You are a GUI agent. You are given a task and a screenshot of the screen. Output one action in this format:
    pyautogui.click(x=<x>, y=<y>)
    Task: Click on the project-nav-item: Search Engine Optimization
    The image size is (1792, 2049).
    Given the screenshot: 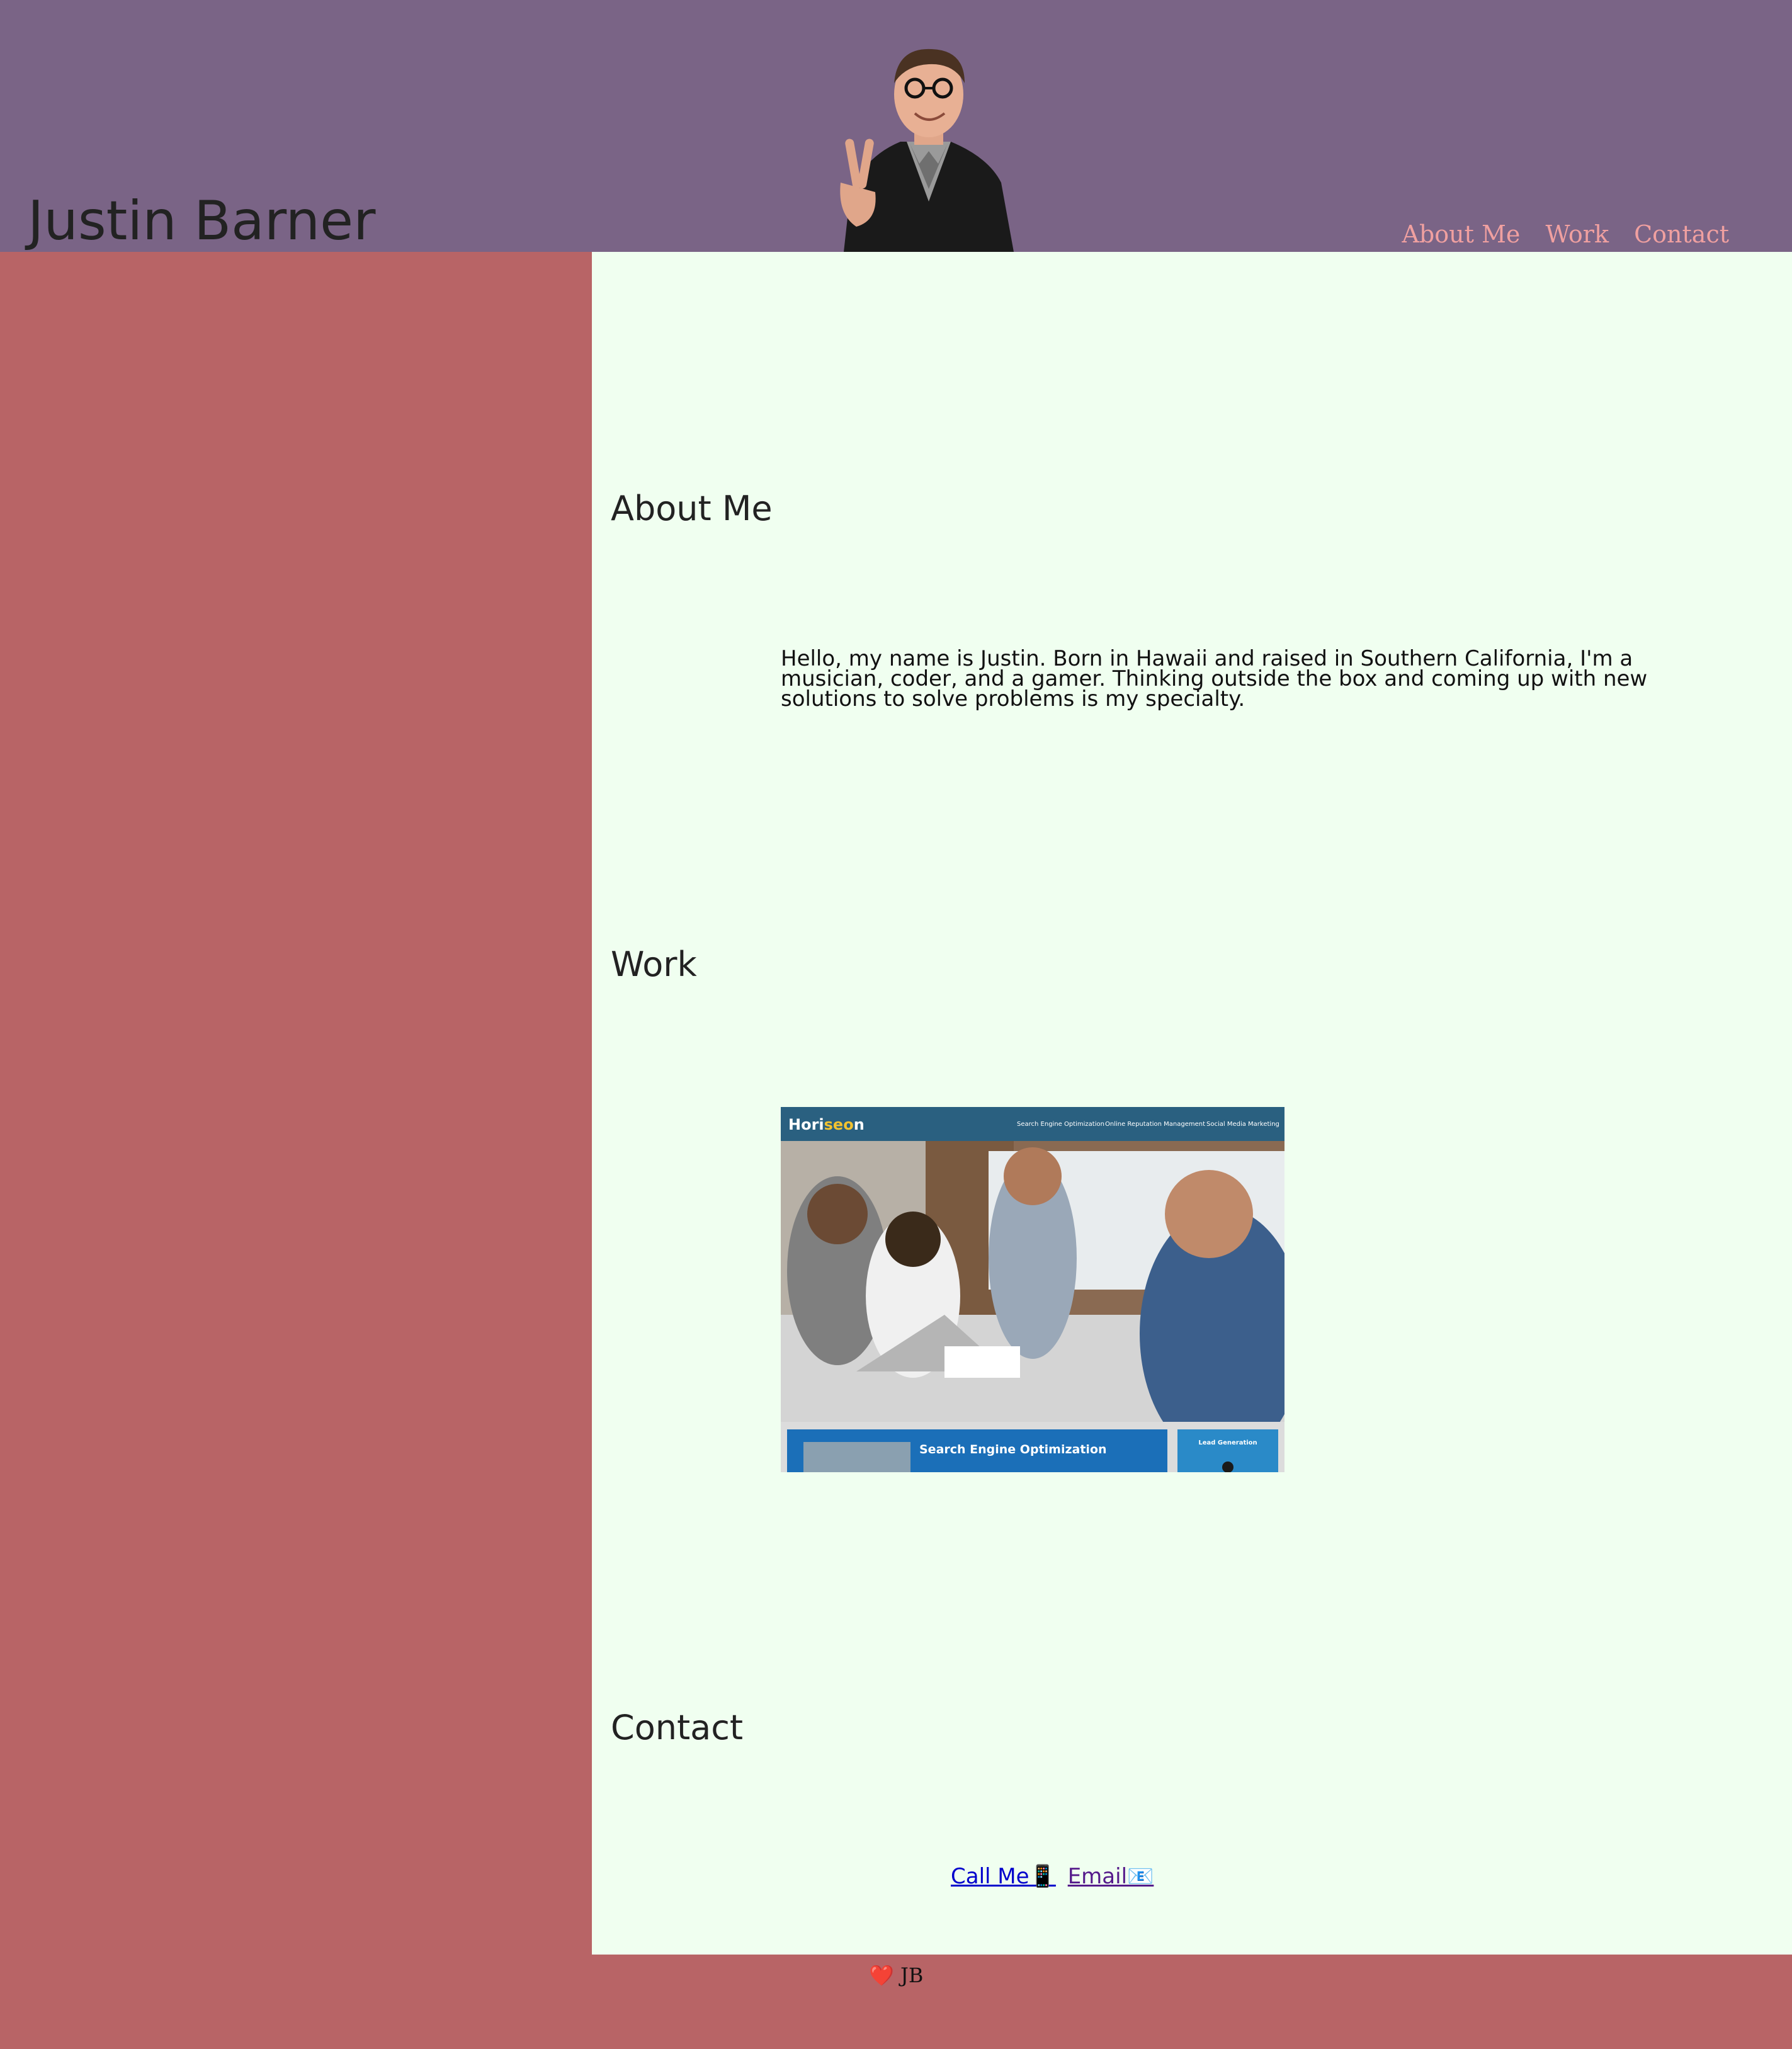 What is the action you would take?
    pyautogui.click(x=1060, y=1124)
    